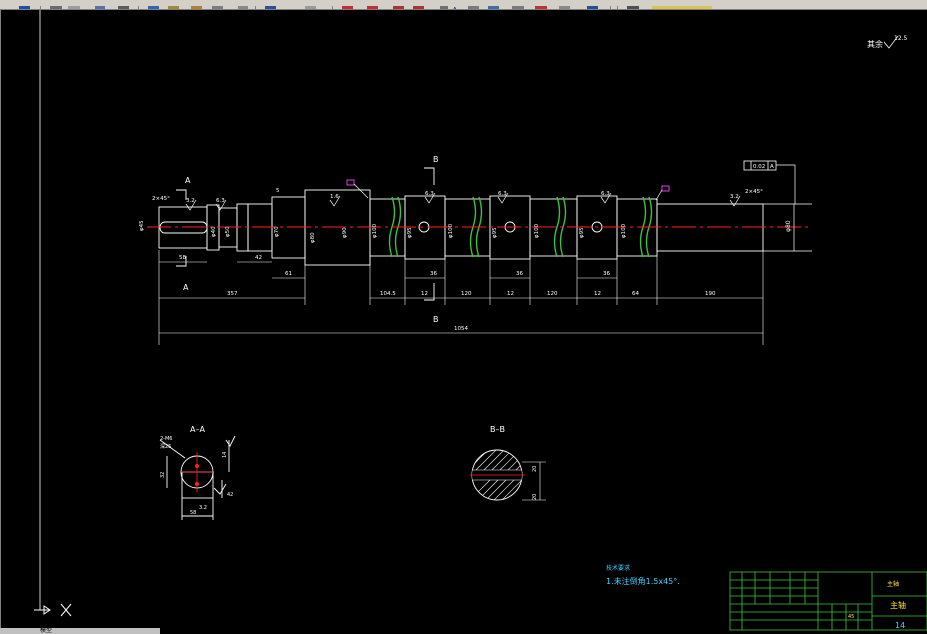 The height and width of the screenshot is (634, 927). I want to click on svg-text: 61, so click(288, 274).